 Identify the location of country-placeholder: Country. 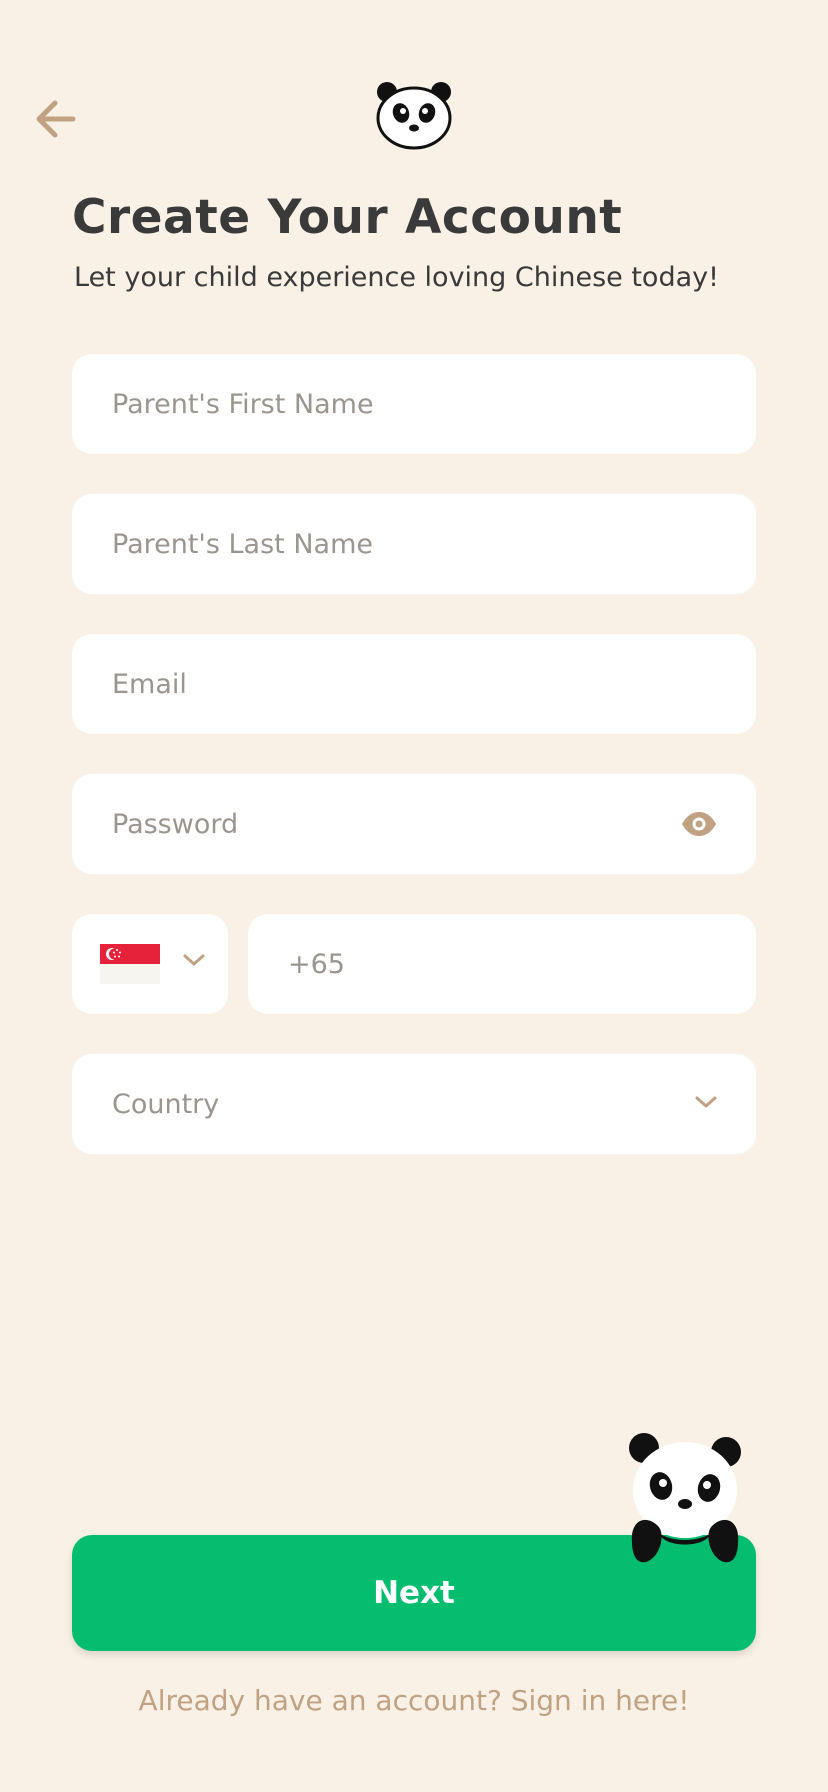
(166, 1104).